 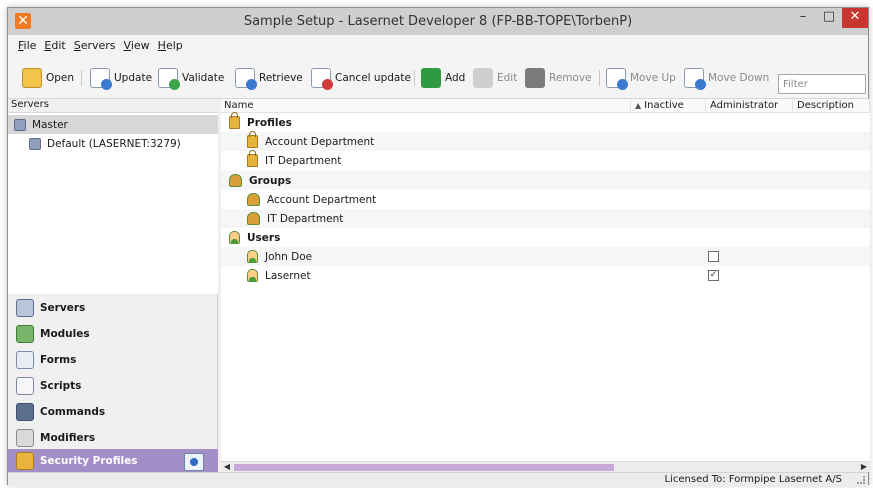 I want to click on minimize-button: –, so click(x=803, y=18).